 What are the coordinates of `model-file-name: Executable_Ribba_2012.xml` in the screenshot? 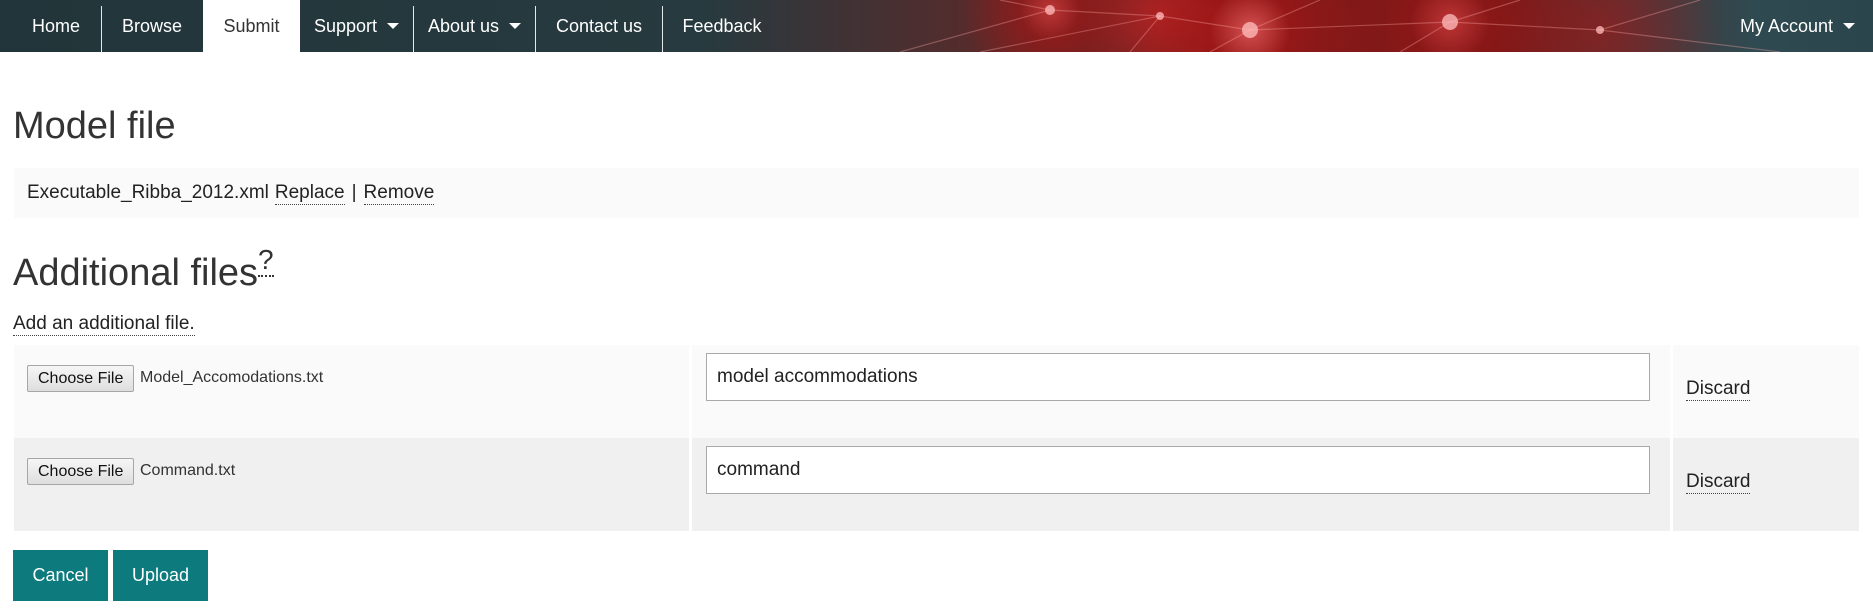 It's located at (148, 192).